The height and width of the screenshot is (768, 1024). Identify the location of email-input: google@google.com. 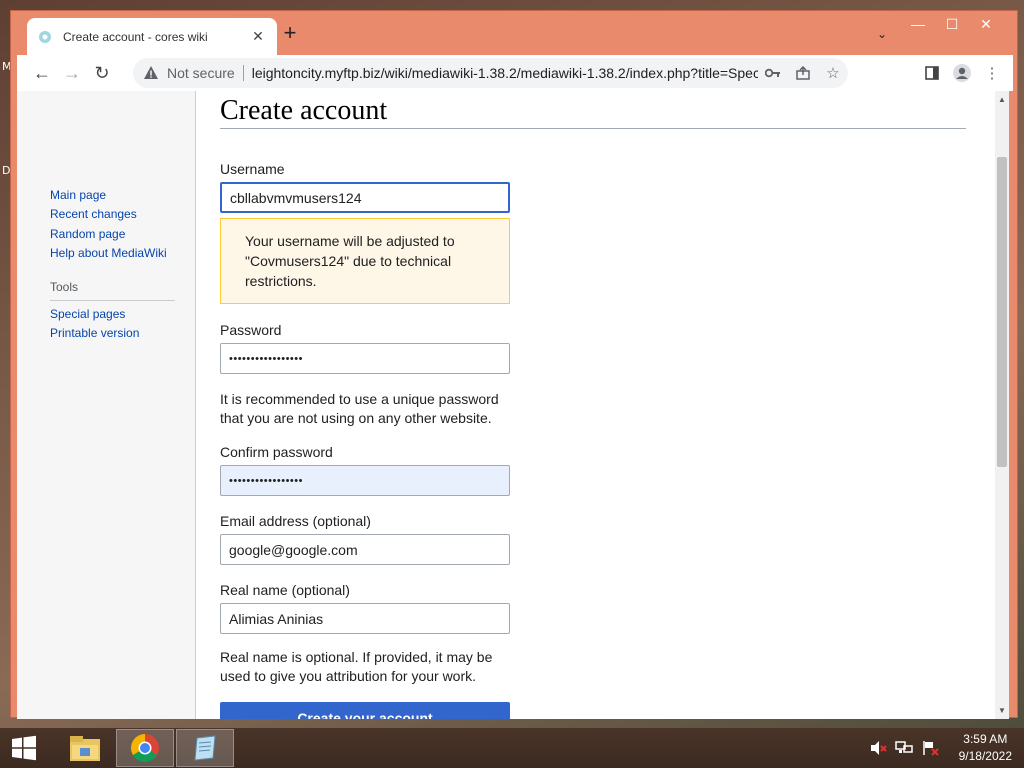
(365, 549).